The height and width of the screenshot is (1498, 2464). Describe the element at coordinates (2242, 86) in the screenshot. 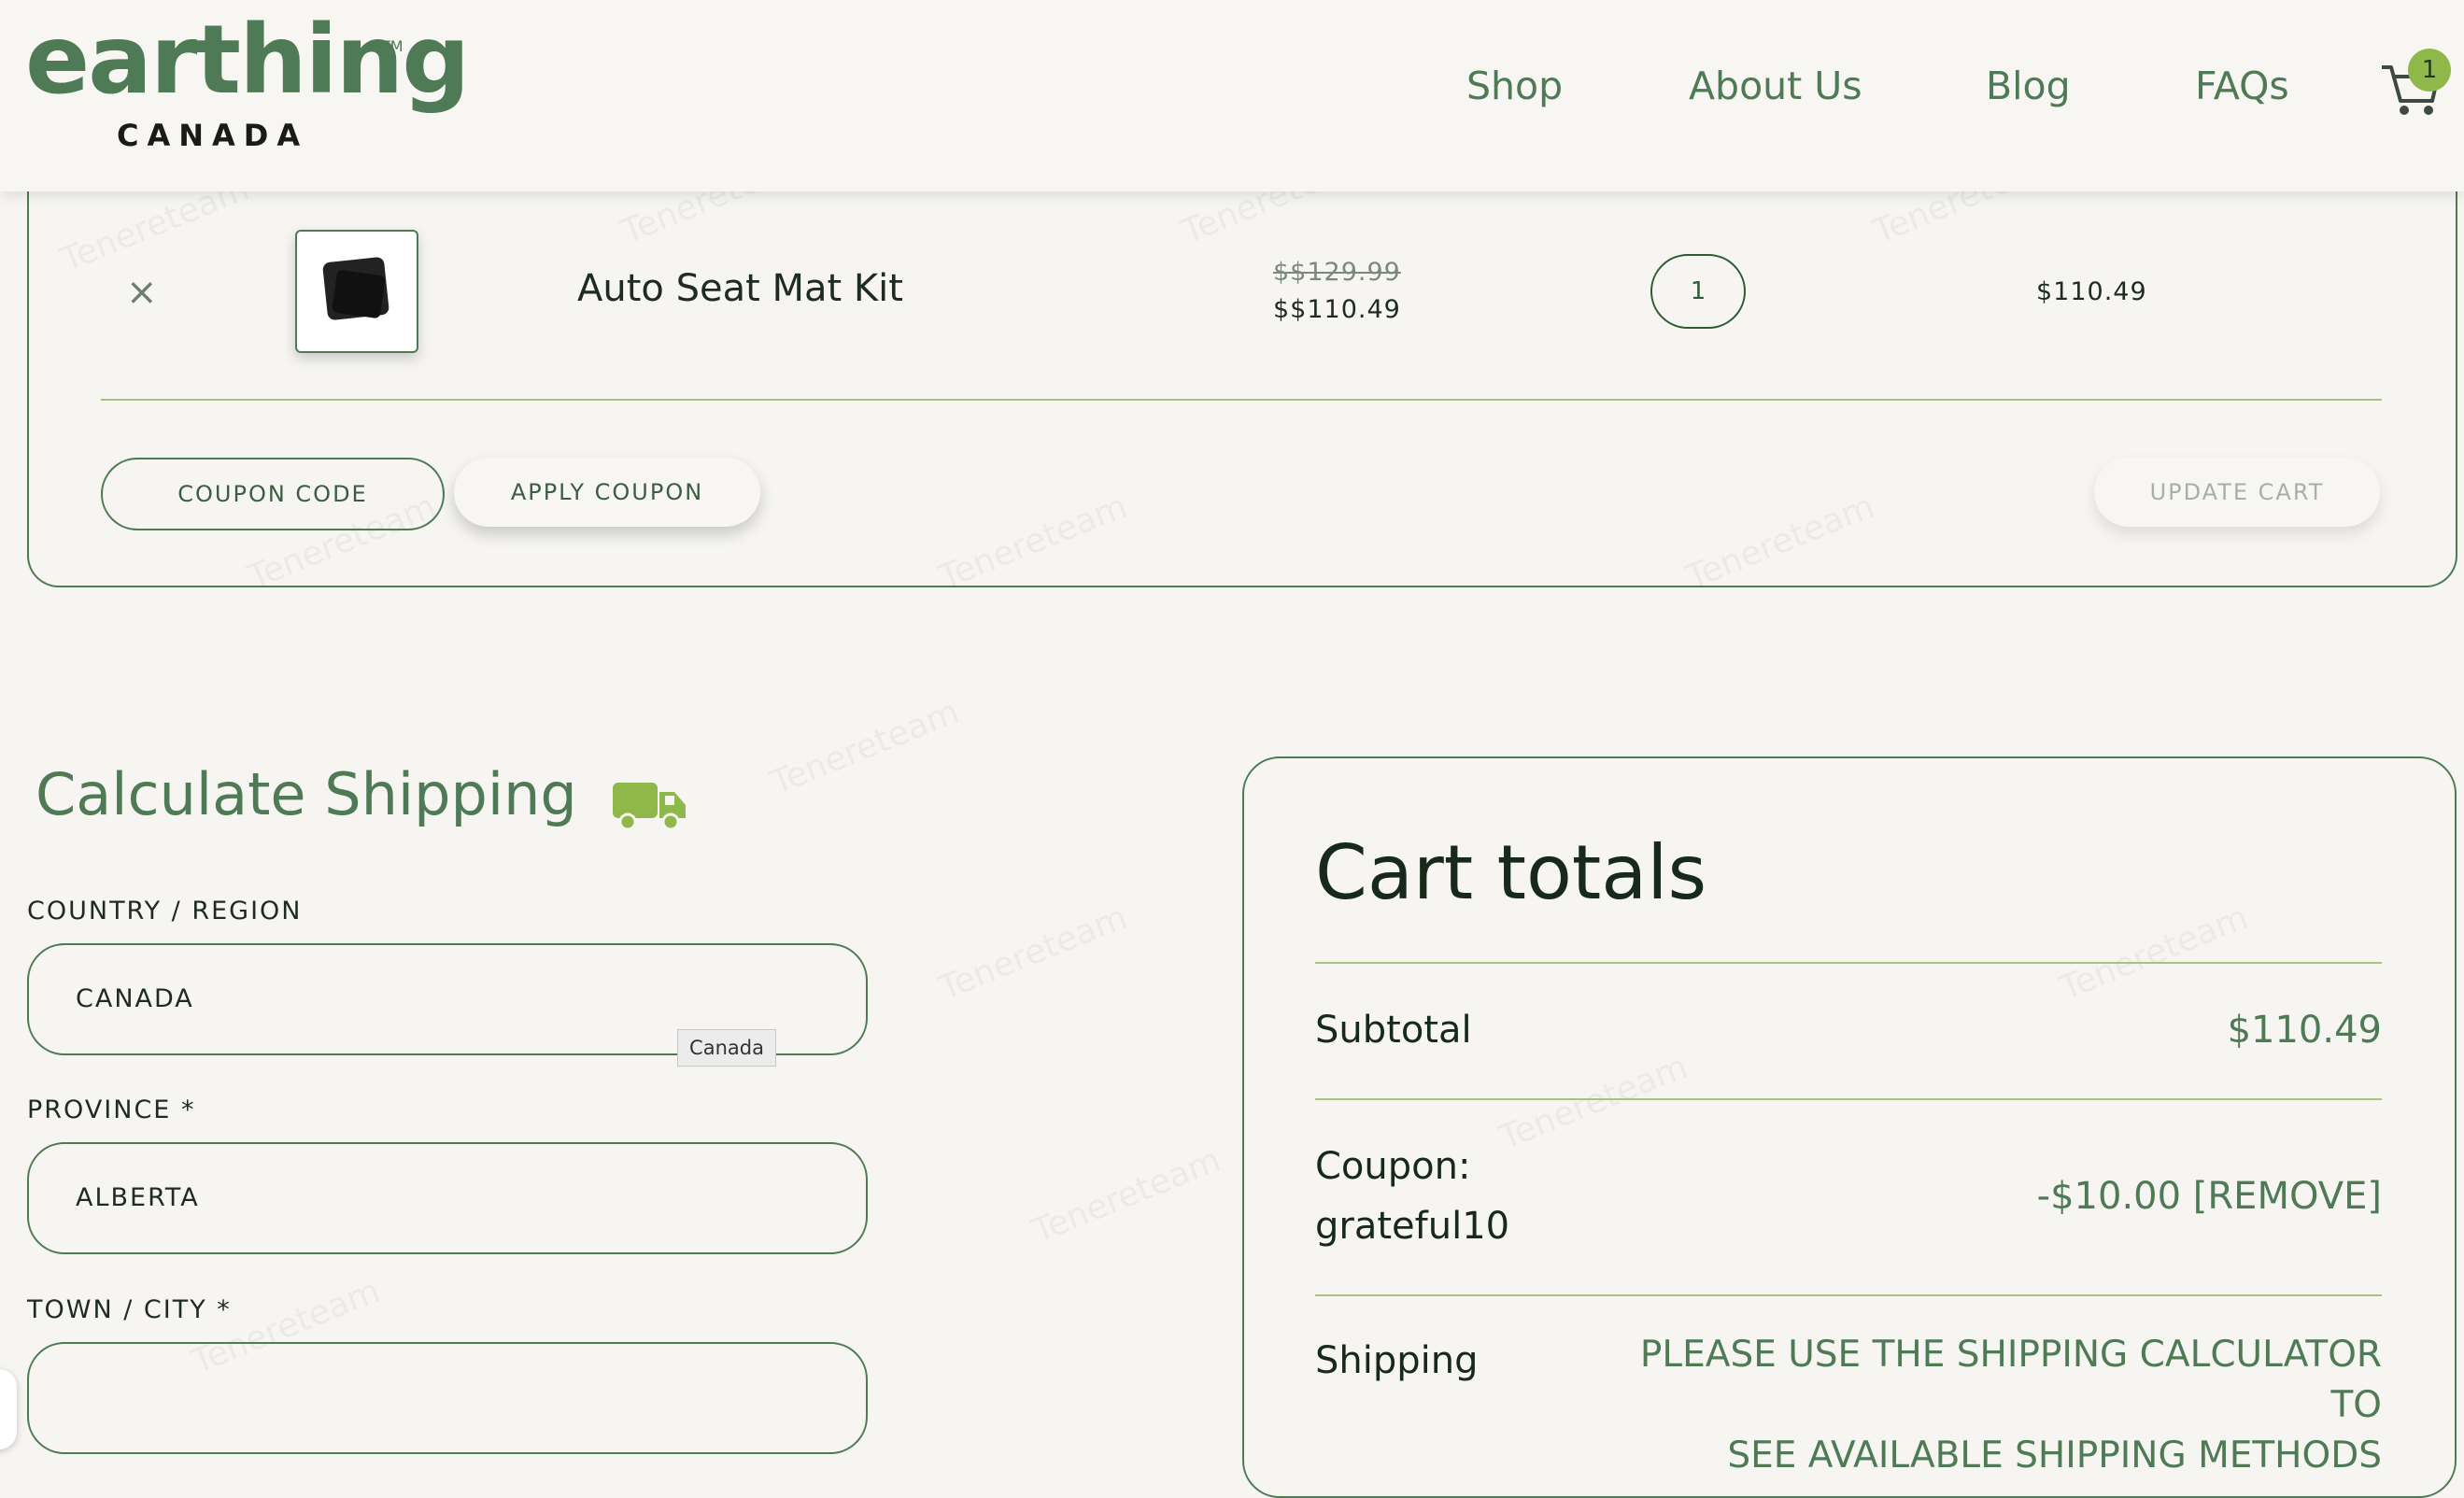

I see `nav-faqs: FAQs` at that location.